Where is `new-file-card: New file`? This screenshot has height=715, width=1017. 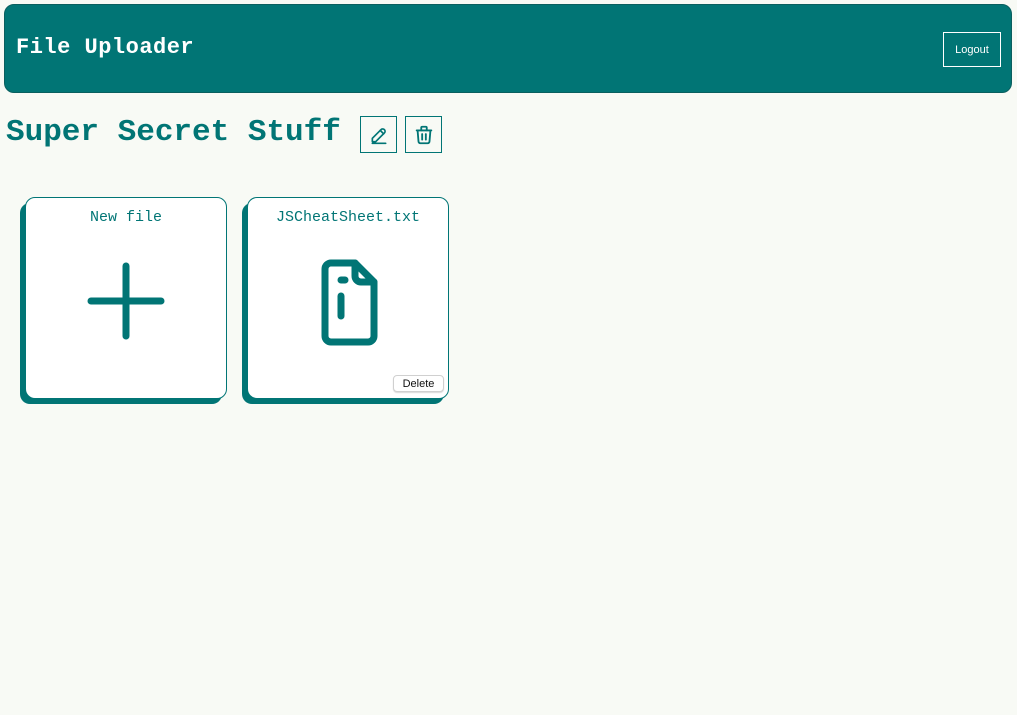 new-file-card: New file is located at coordinates (123, 300).